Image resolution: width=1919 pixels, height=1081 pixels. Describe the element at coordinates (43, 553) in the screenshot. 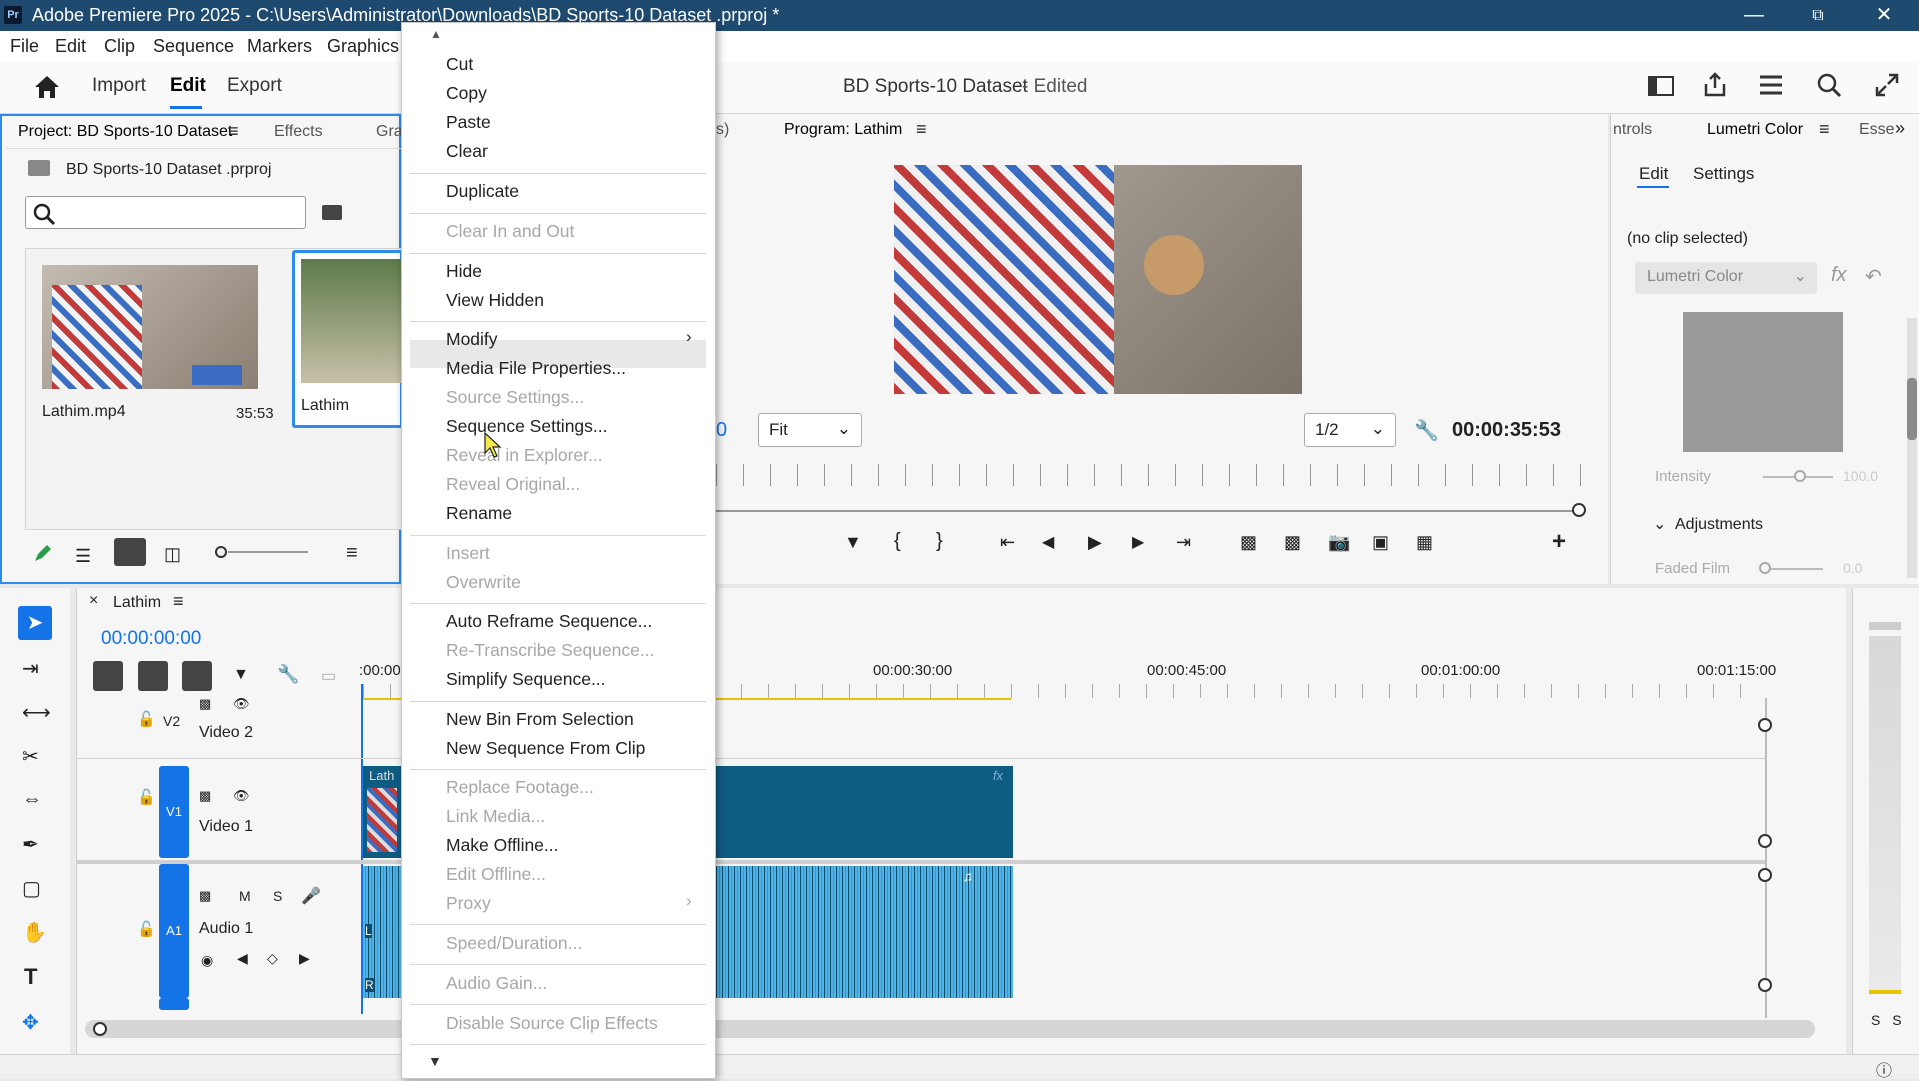

I see `pencil-icon` at that location.